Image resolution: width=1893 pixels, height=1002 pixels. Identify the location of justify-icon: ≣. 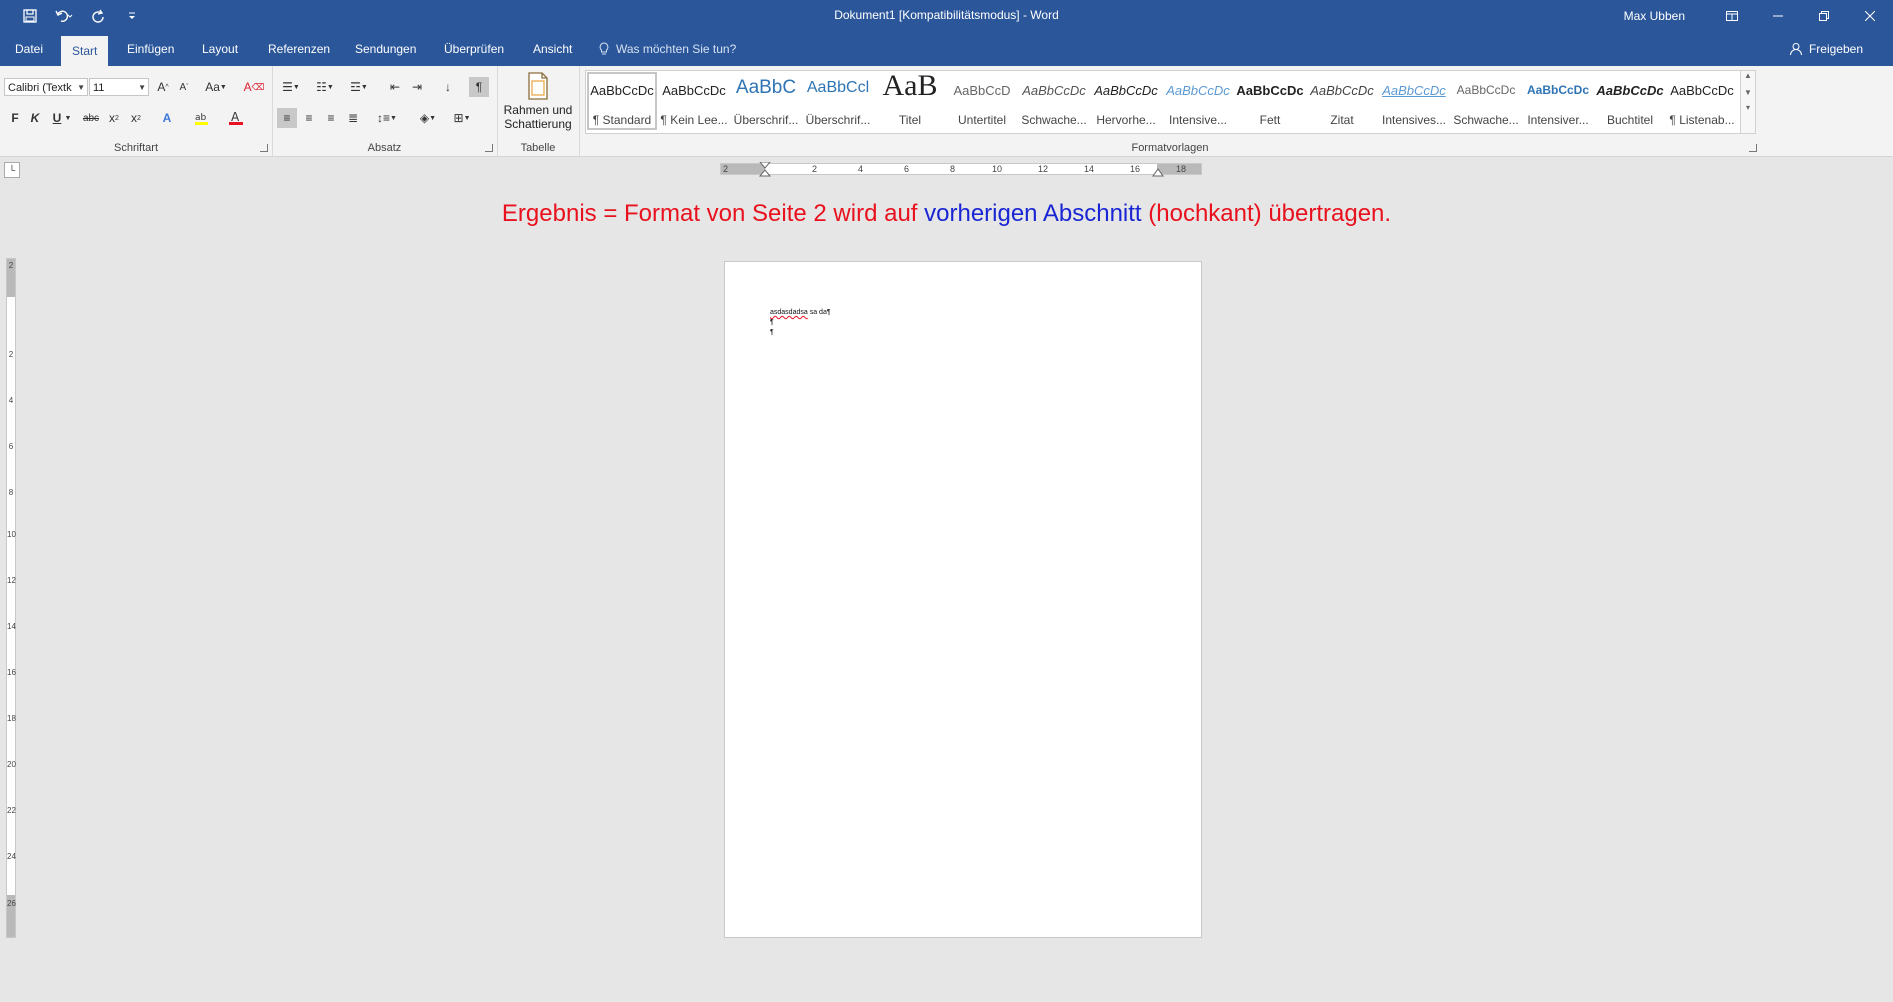
(353, 118).